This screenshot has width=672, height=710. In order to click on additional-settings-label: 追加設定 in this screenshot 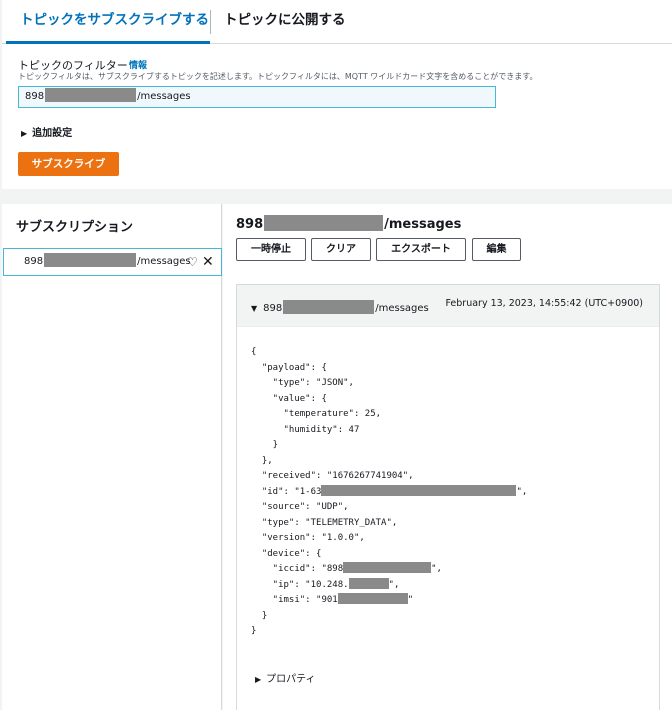, I will do `click(52, 133)`.